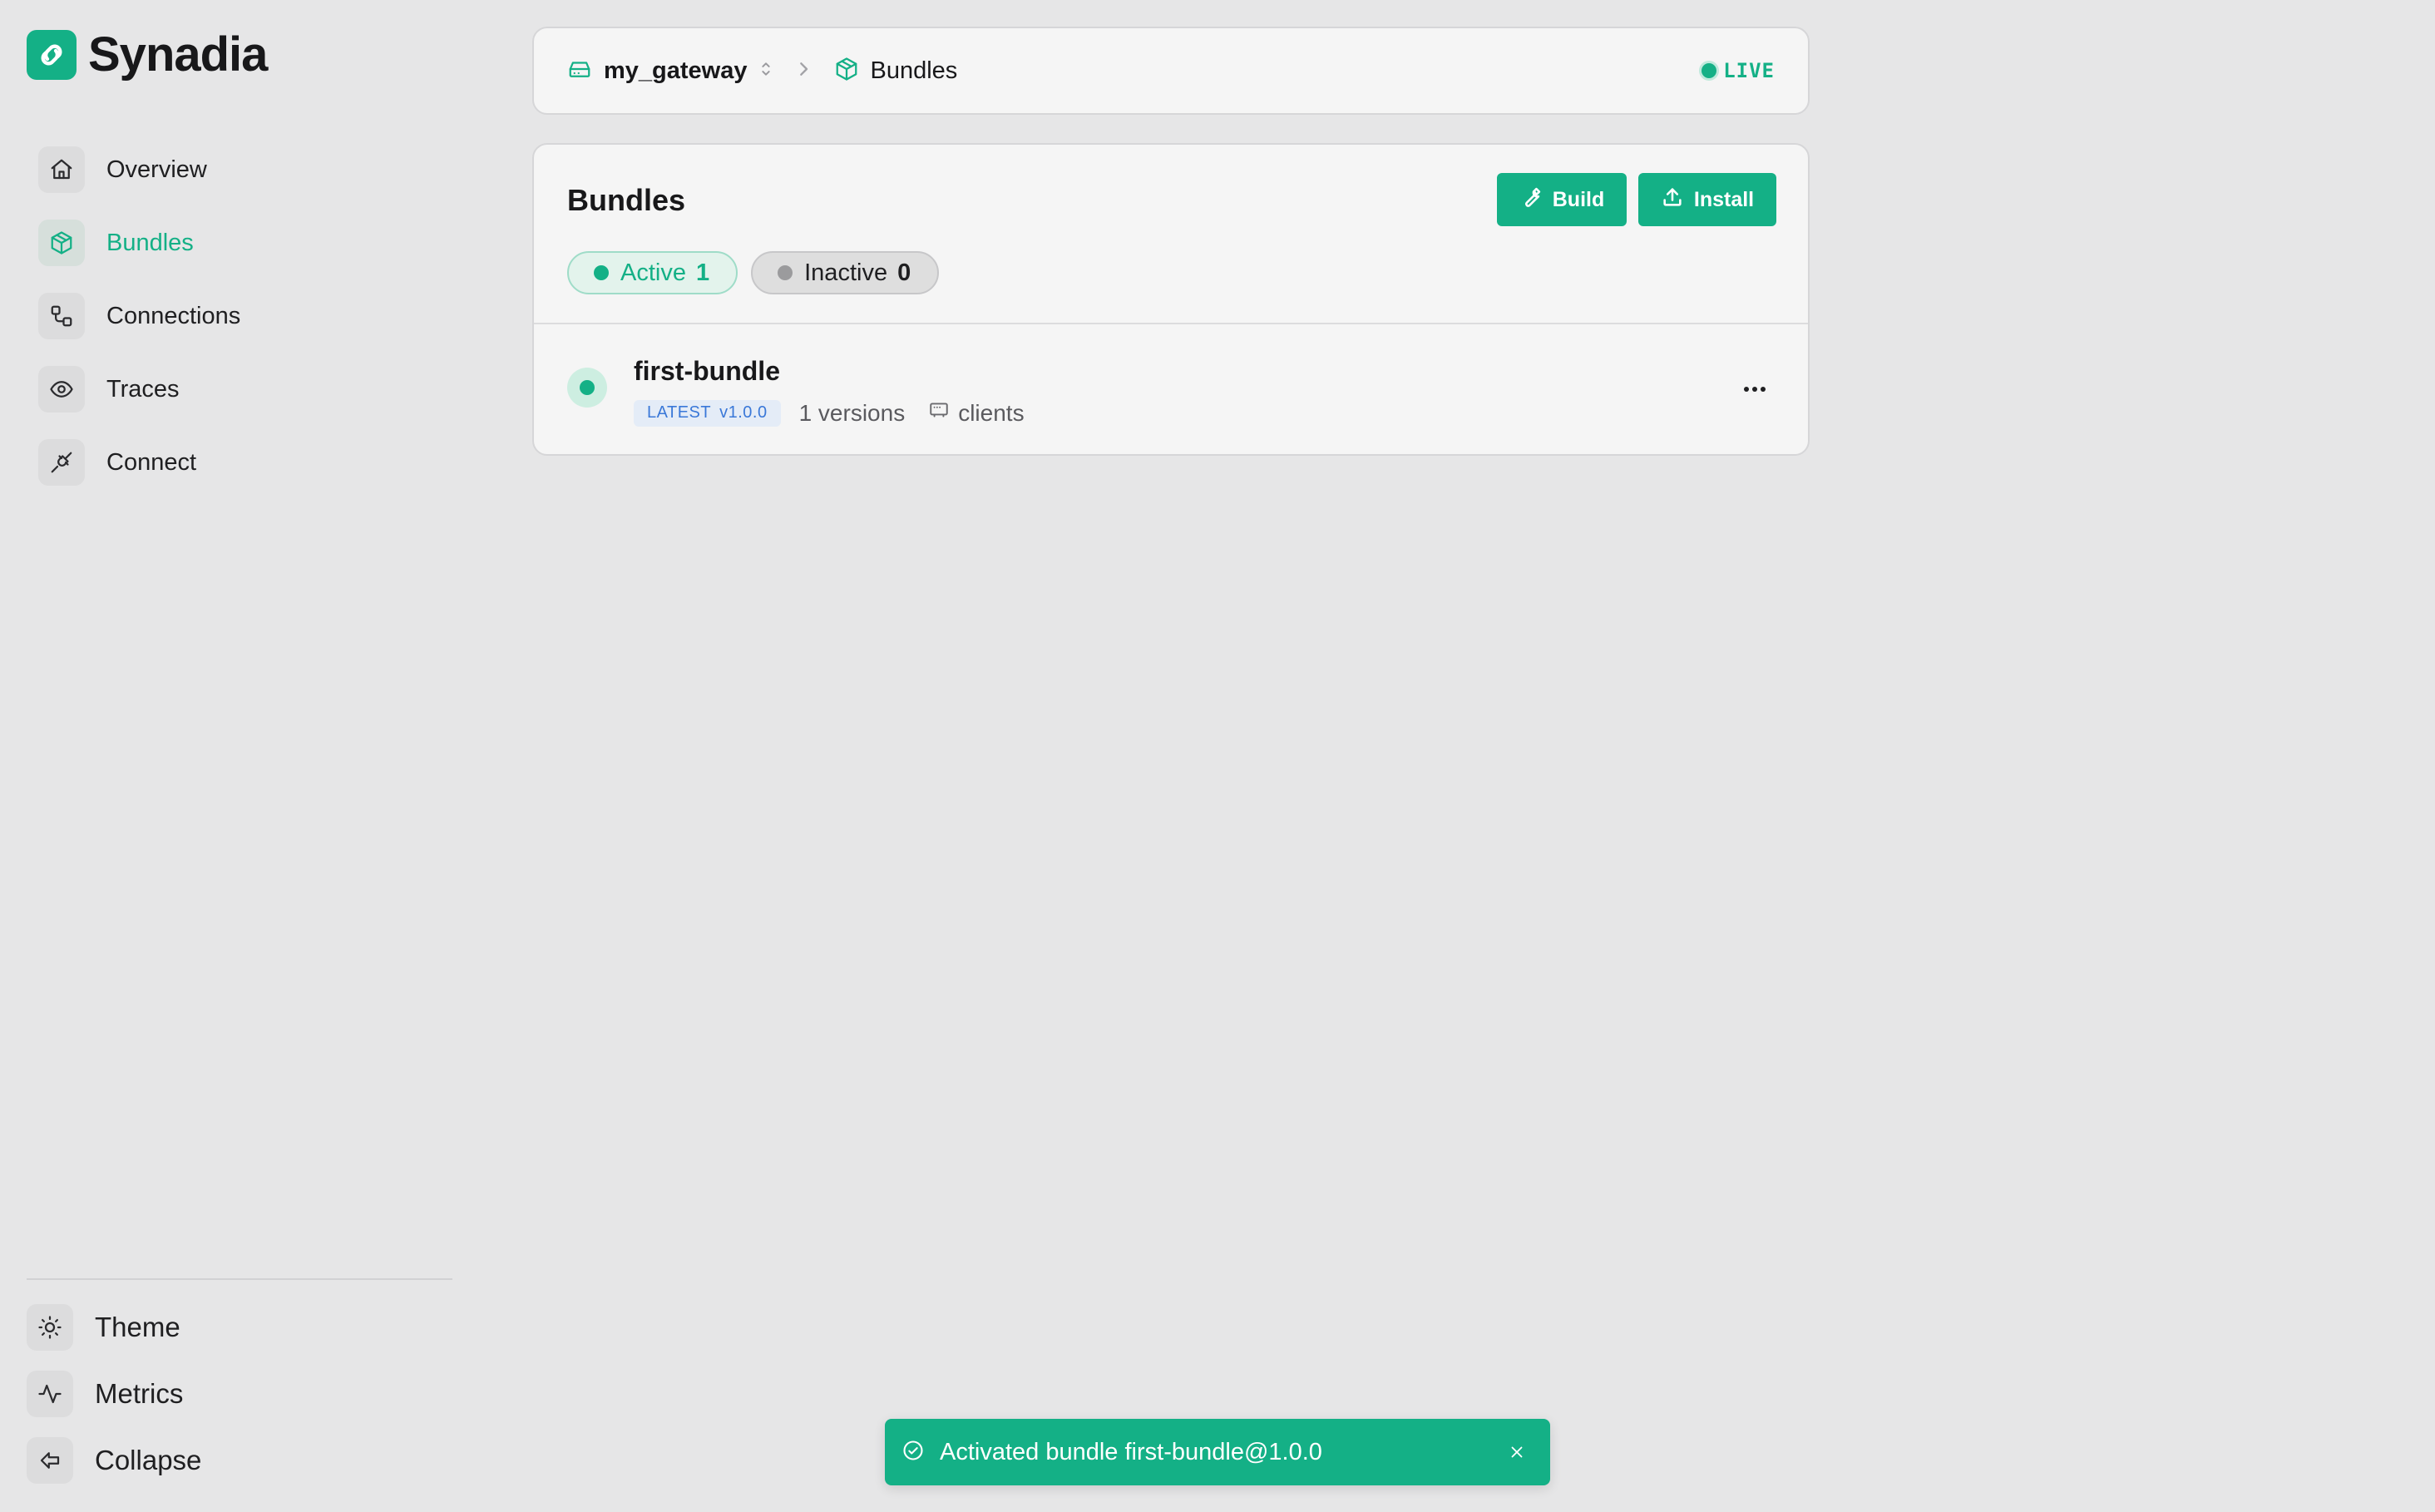 The height and width of the screenshot is (1512, 2435). What do you see at coordinates (1531, 200) in the screenshot?
I see `wrench-icon` at bounding box center [1531, 200].